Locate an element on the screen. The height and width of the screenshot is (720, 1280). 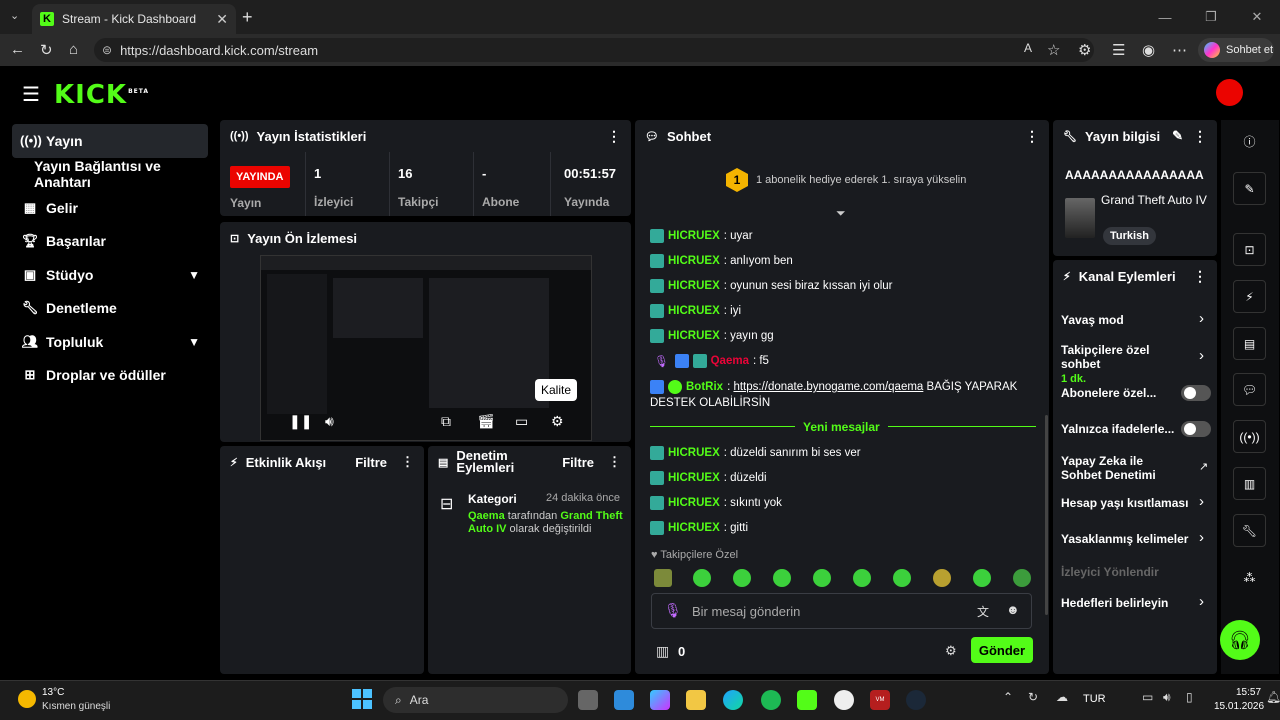
spotify-icon is located at coordinates (771, 700).